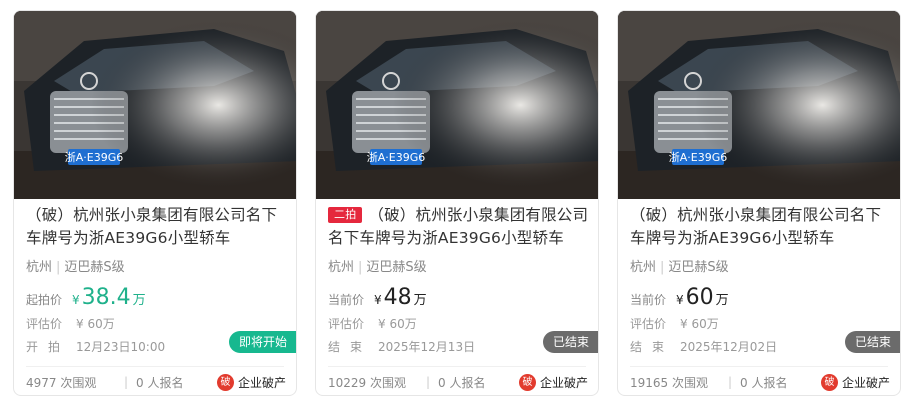 The height and width of the screenshot is (403, 911). What do you see at coordinates (729, 347) in the screenshot?
I see `date-value: 2025年12月02日` at bounding box center [729, 347].